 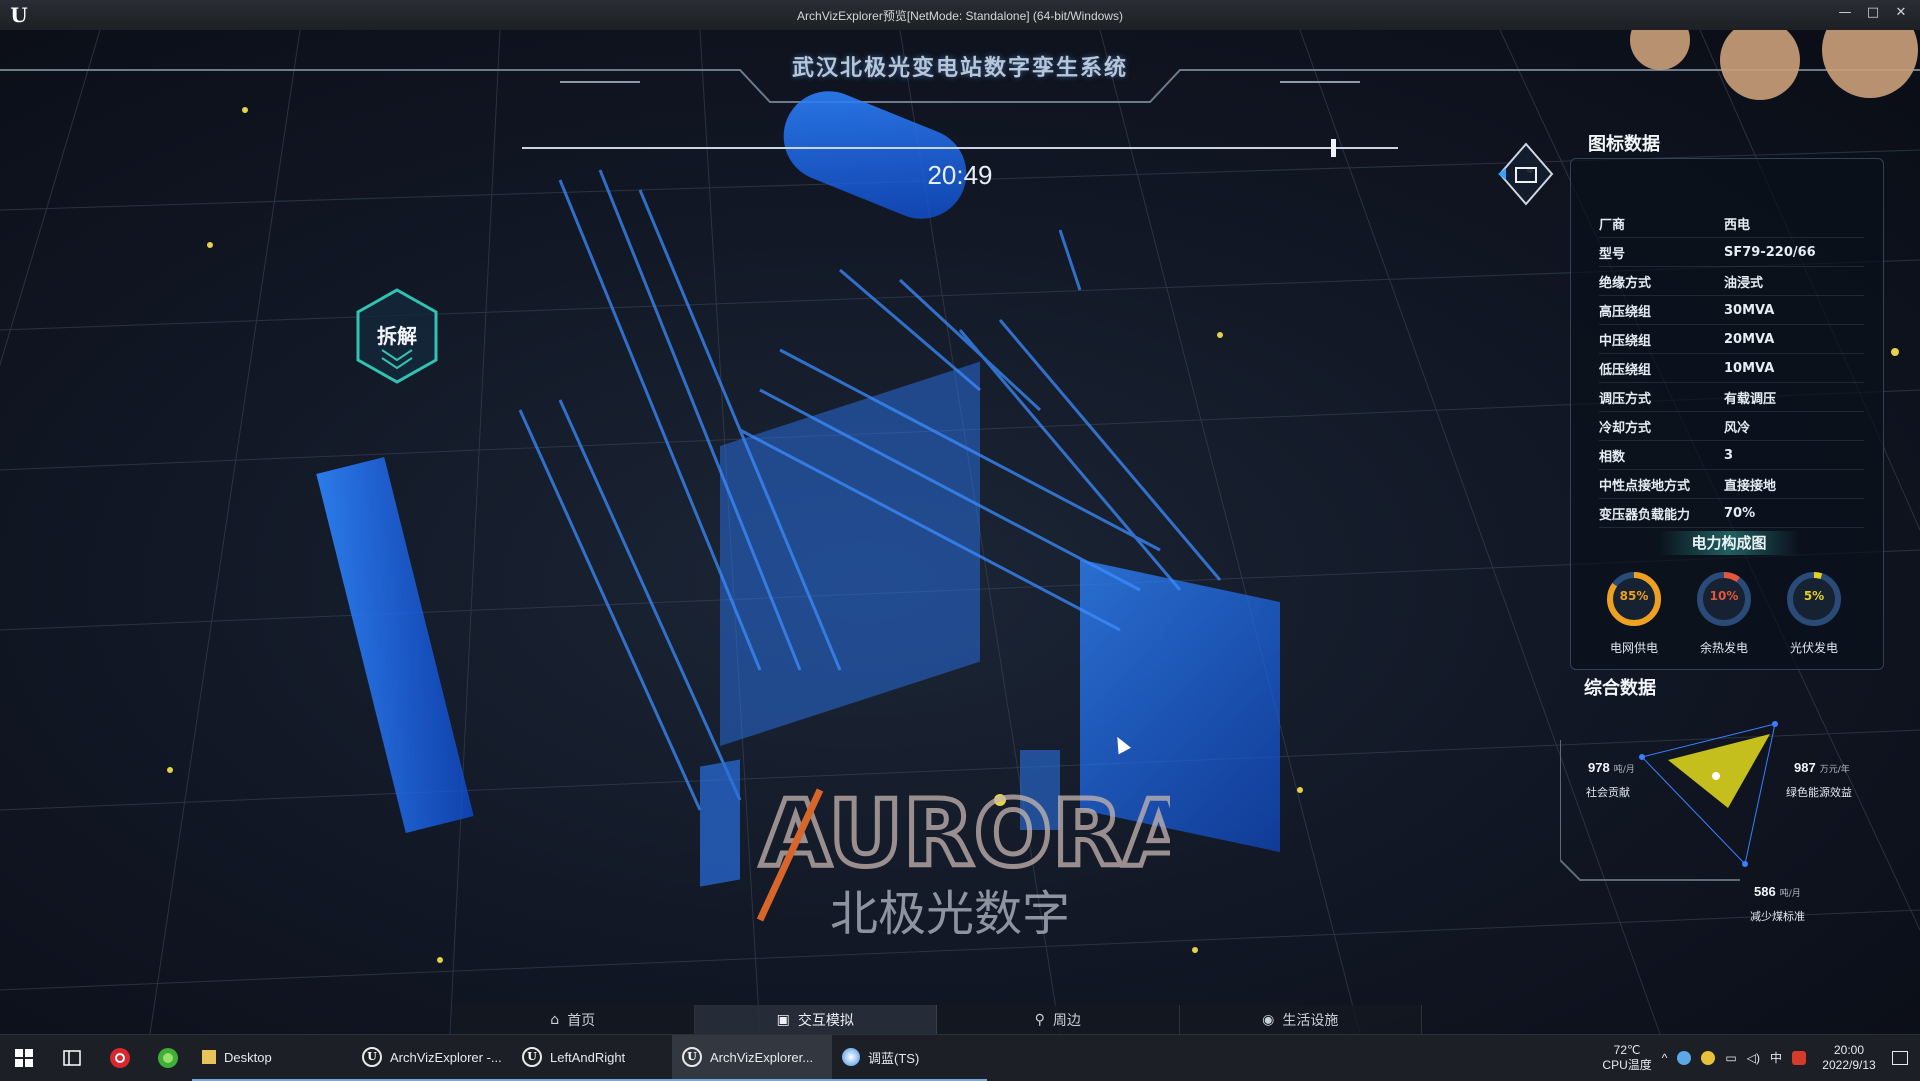 I want to click on spec-value: 10MVA, so click(x=1794, y=368).